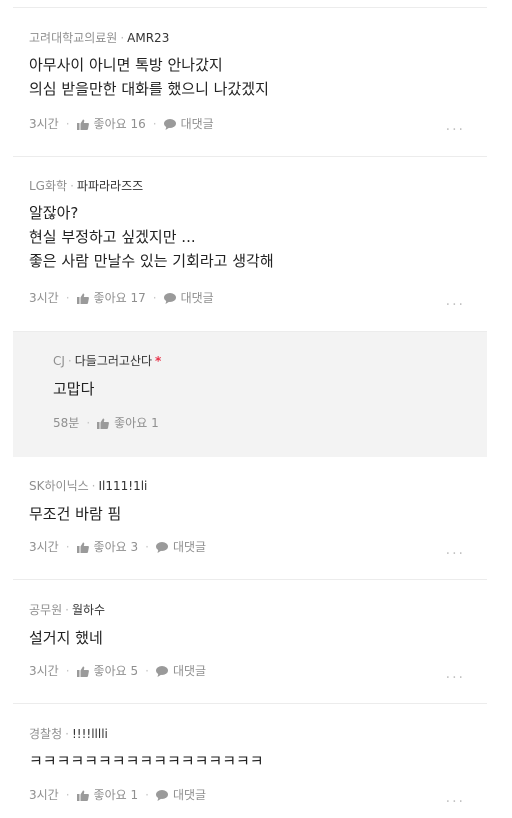 This screenshot has height=818, width=512. I want to click on comment-actions: 3시간 · 좋아요 5 · 대댓글, so click(117, 671).